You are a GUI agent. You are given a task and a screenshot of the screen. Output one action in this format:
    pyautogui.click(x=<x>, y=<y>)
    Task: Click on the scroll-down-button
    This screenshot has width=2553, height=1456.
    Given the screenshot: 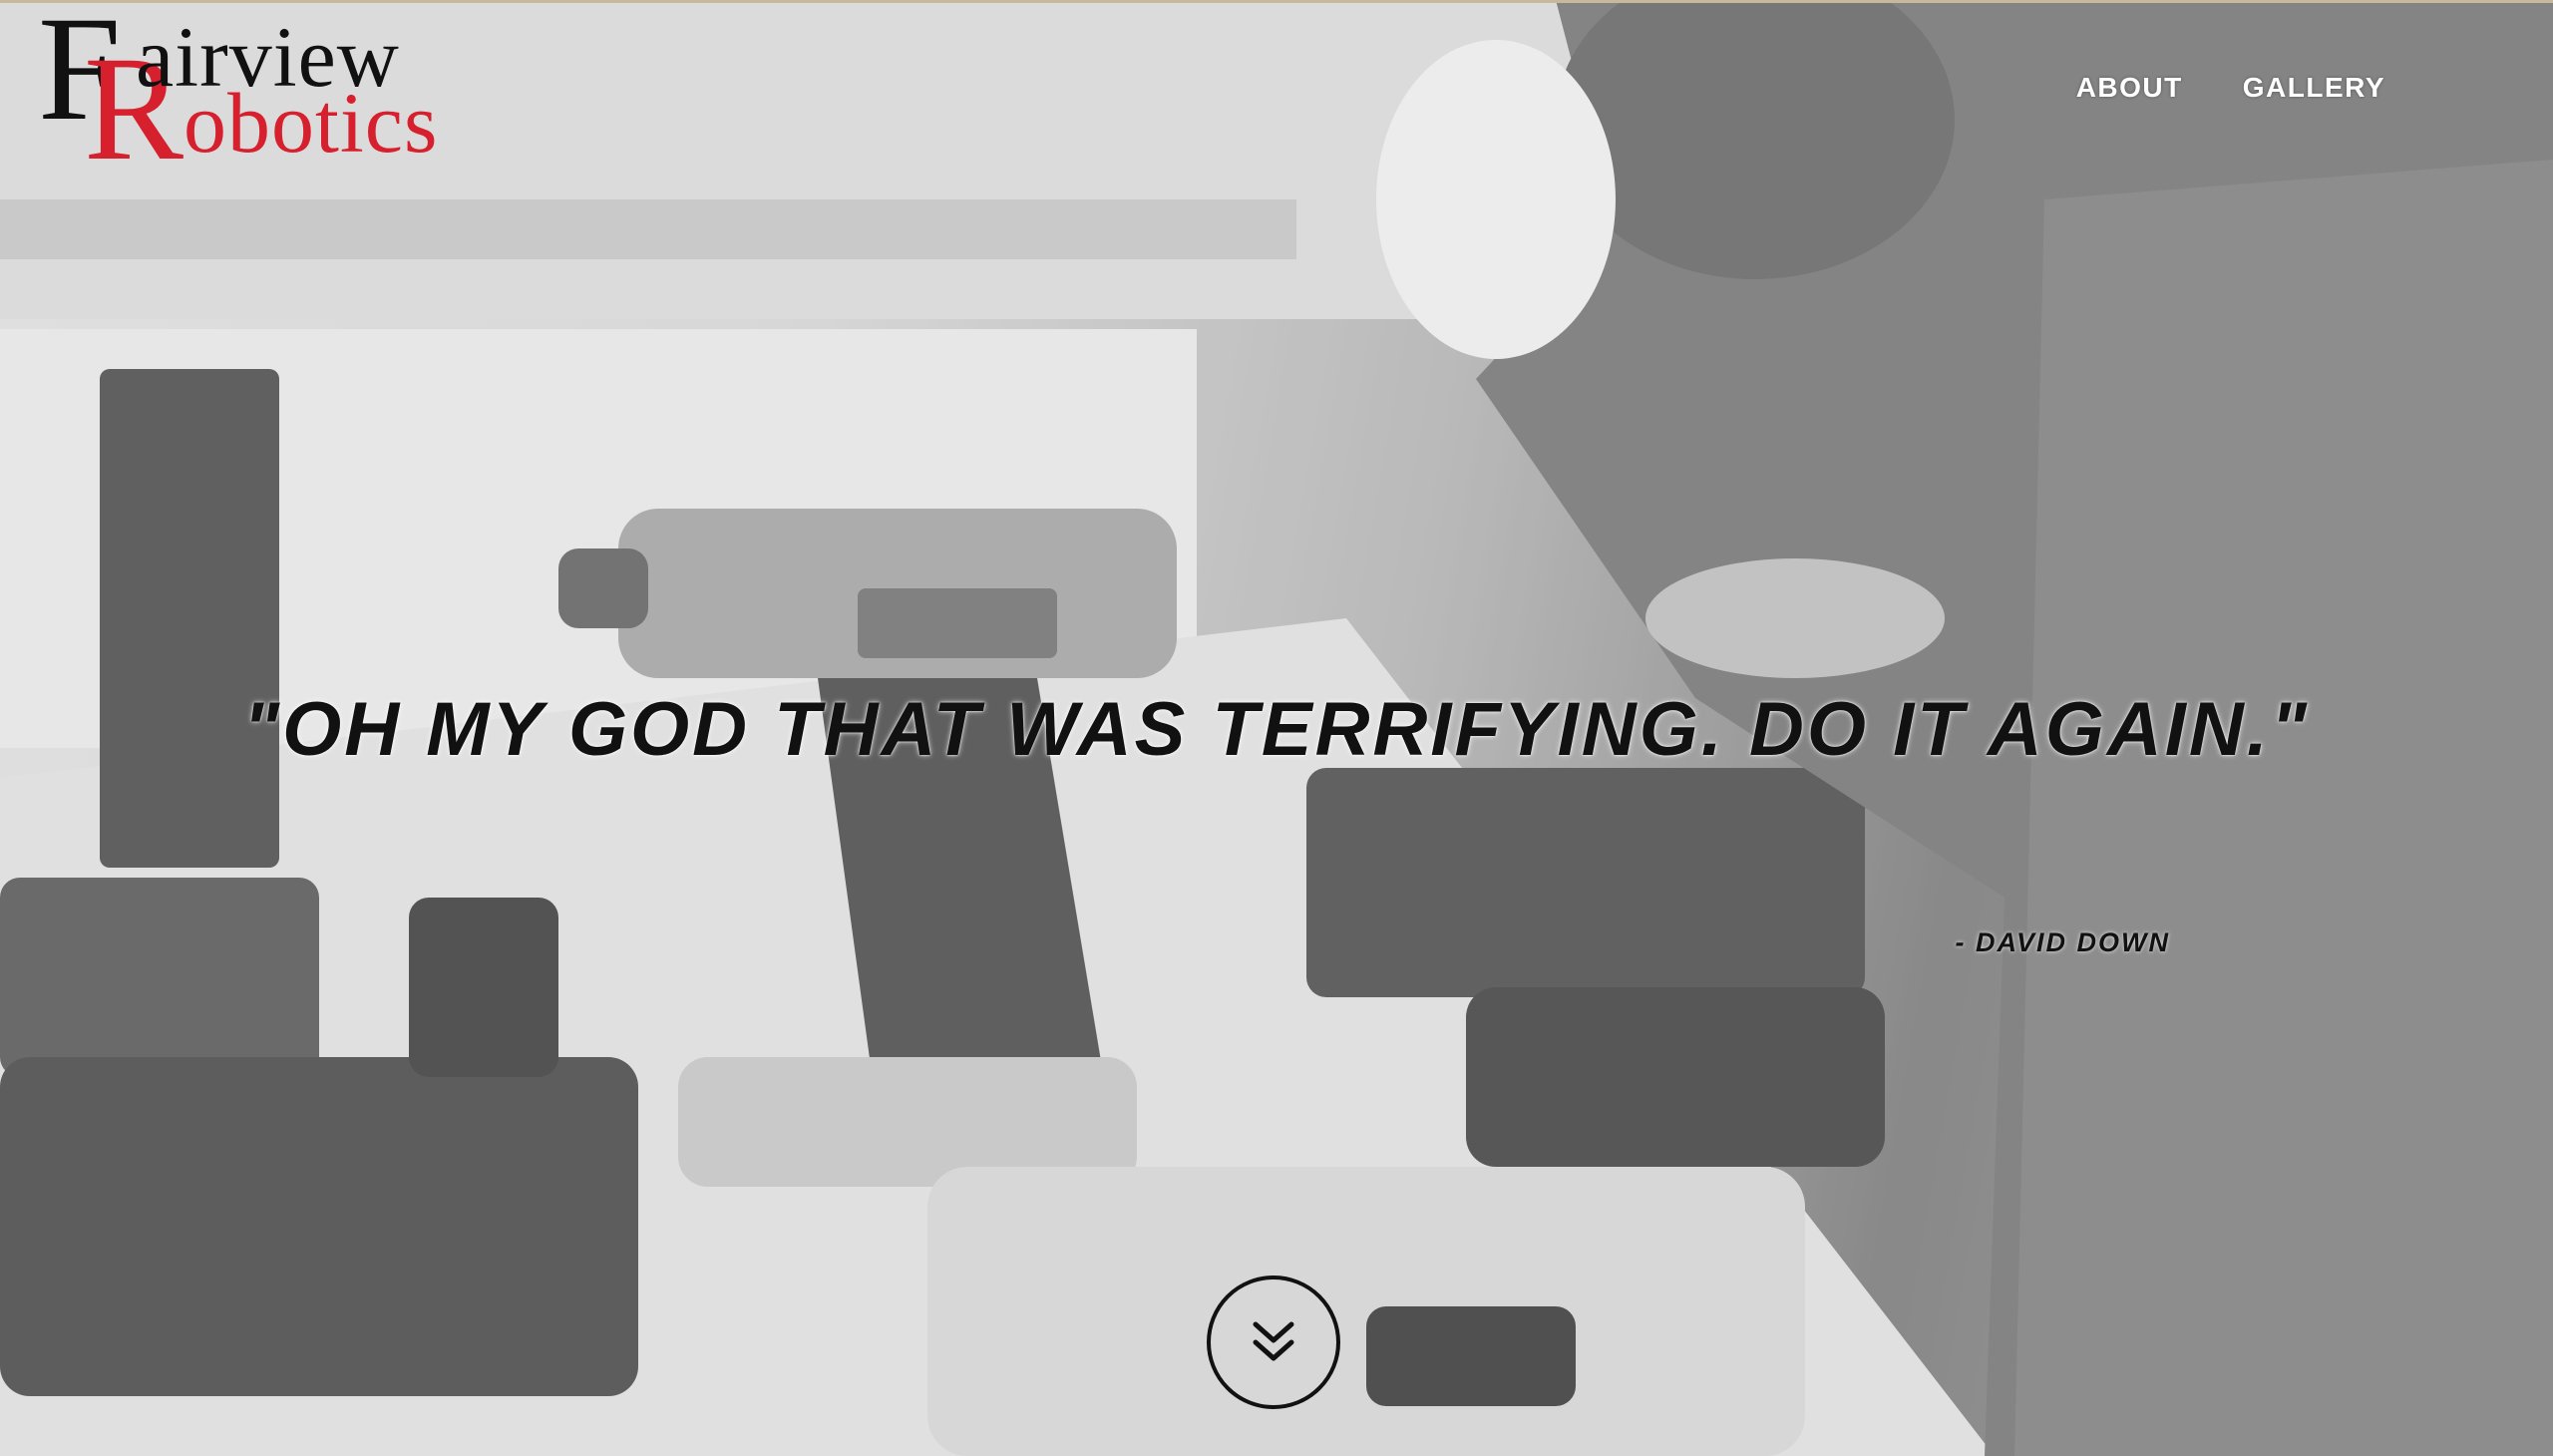 What is the action you would take?
    pyautogui.click(x=1274, y=1342)
    